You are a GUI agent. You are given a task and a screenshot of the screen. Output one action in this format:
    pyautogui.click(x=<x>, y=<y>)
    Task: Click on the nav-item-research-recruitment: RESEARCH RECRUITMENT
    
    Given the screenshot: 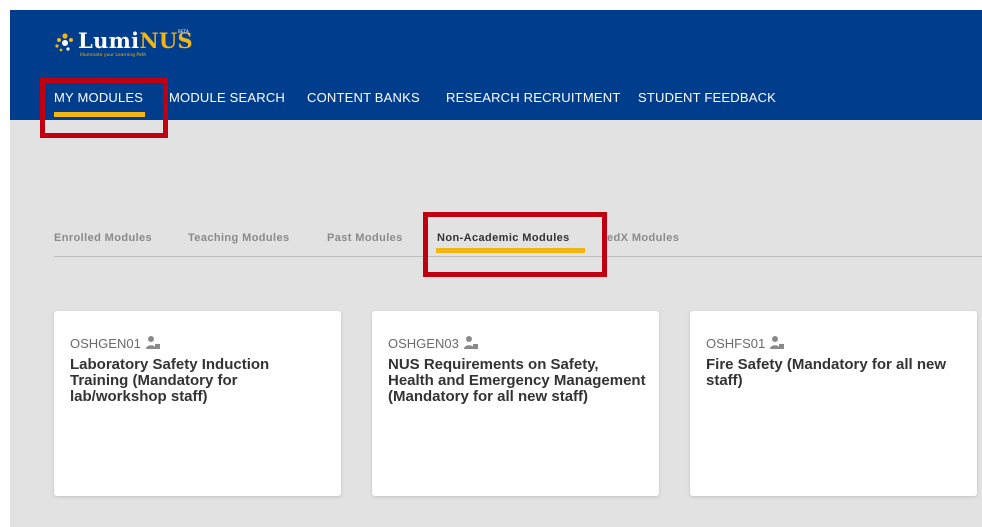 What is the action you would take?
    pyautogui.click(x=533, y=97)
    